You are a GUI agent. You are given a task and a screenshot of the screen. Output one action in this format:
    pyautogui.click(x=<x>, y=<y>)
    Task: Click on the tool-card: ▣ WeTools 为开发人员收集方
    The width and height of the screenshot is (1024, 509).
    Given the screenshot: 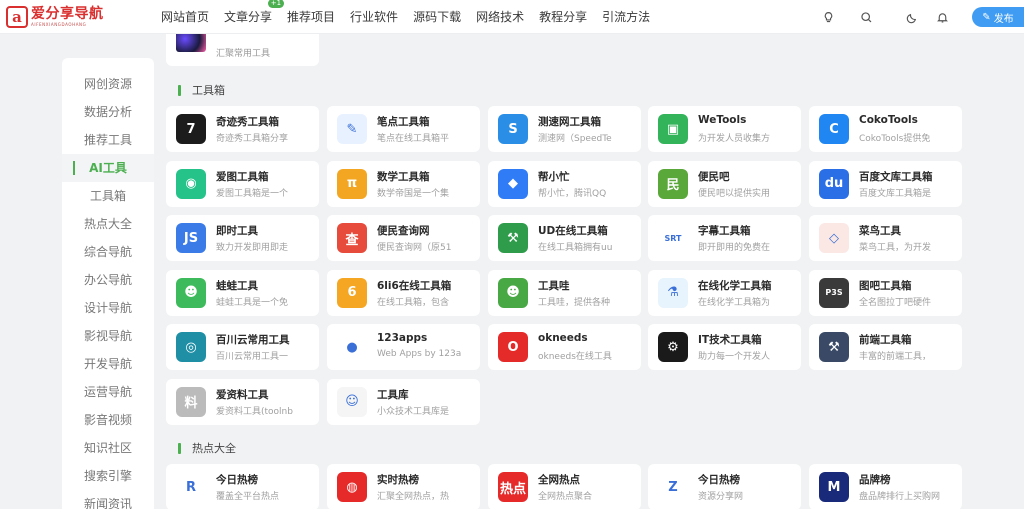 What is the action you would take?
    pyautogui.click(x=724, y=129)
    